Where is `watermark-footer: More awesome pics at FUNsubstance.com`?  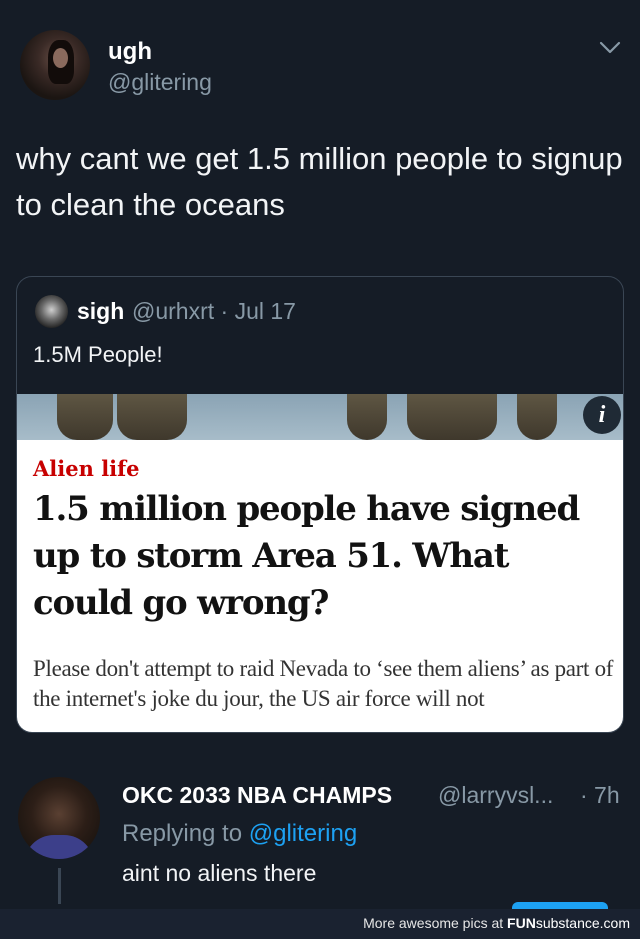
watermark-footer: More awesome pics at FUNsubstance.com is located at coordinates (320, 924).